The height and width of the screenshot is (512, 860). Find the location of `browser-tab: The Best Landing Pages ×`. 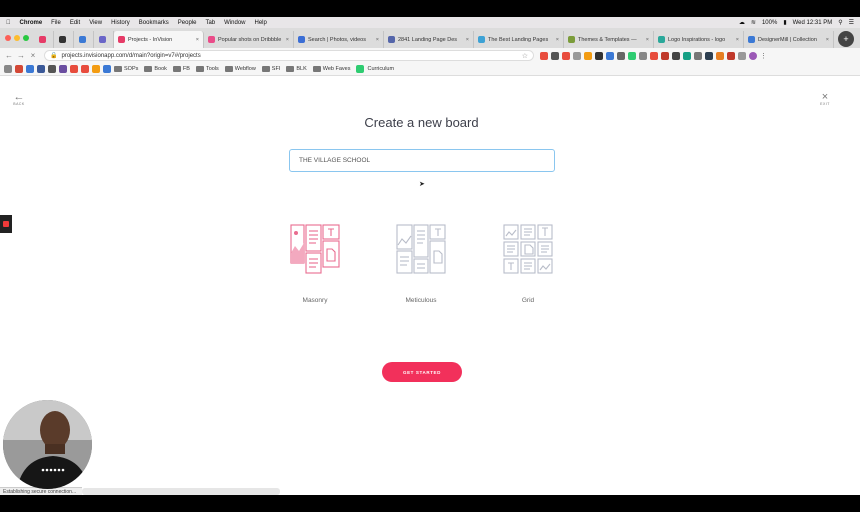

browser-tab: The Best Landing Pages × is located at coordinates (519, 39).